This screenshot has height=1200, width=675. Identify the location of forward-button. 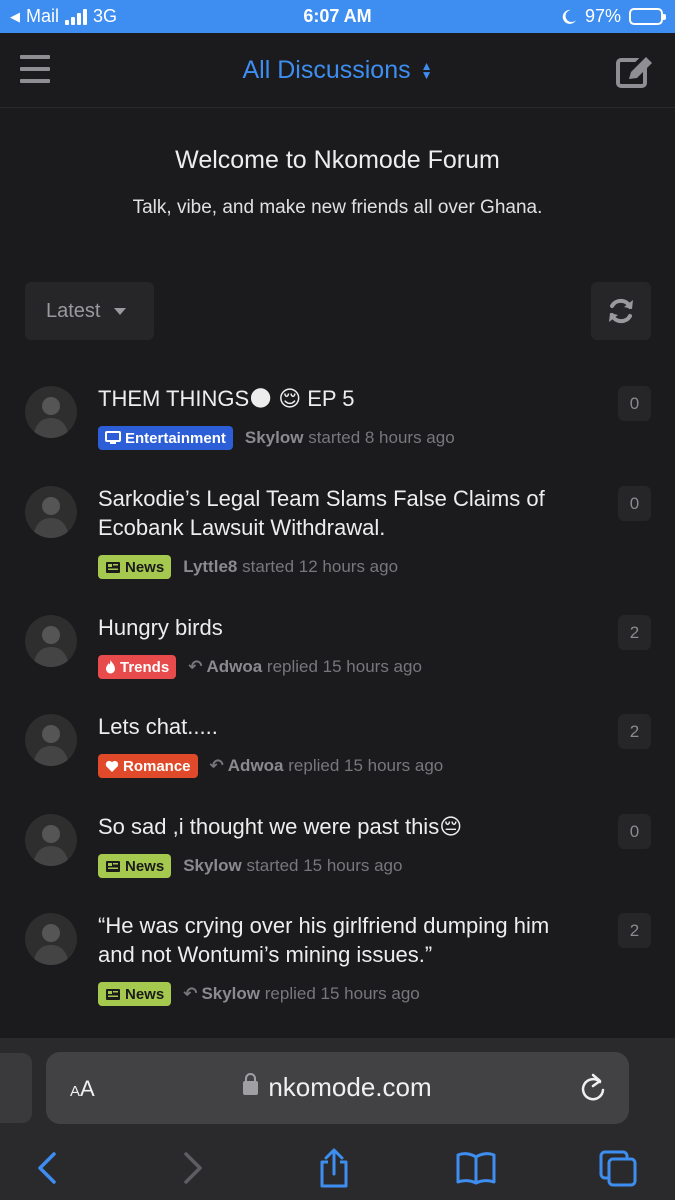
(193, 1168).